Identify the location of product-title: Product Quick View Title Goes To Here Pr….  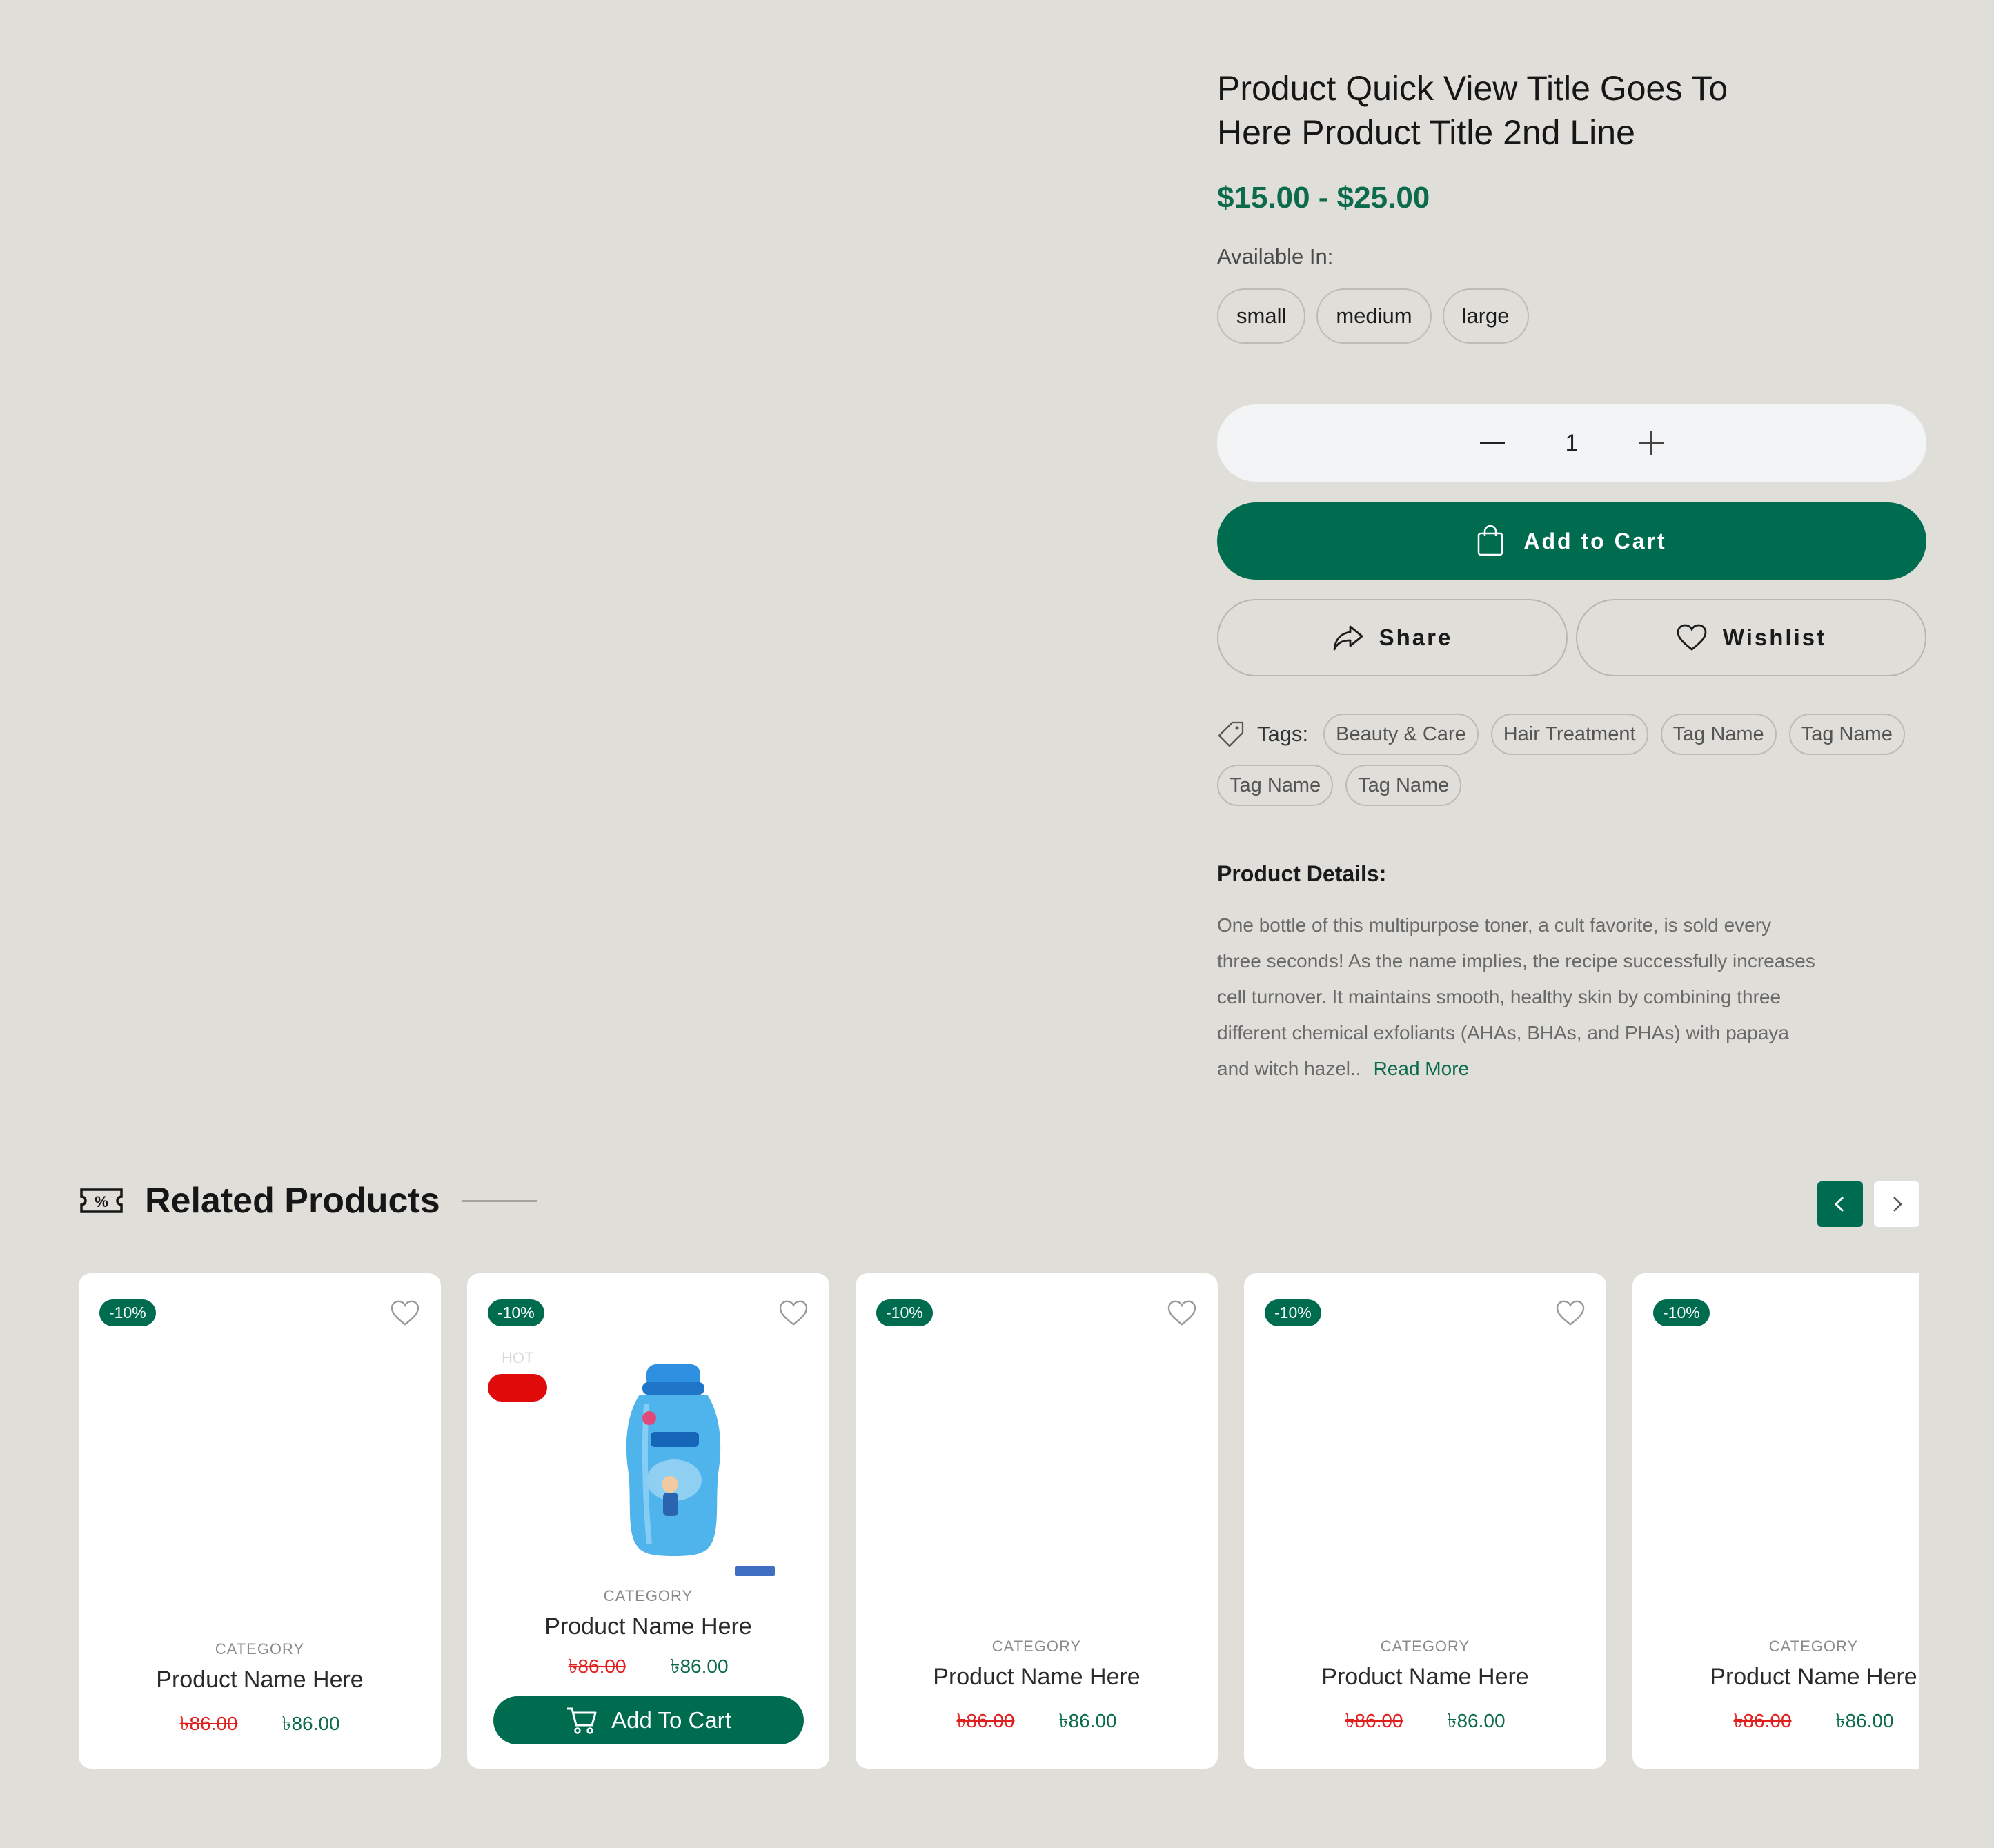
(1493, 111).